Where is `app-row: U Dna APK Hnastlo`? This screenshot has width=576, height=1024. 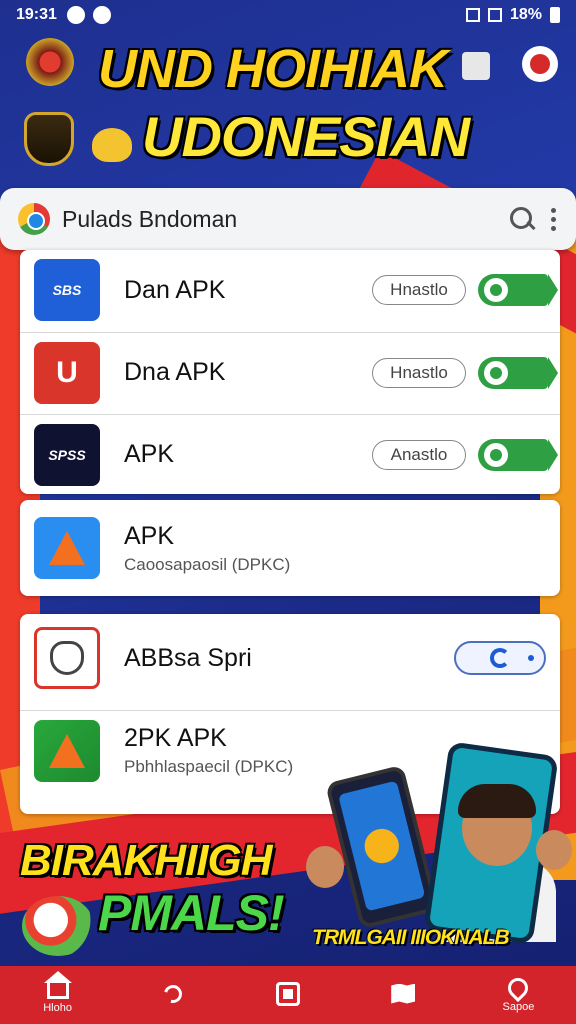 app-row: U Dna APK Hnastlo is located at coordinates (290, 372).